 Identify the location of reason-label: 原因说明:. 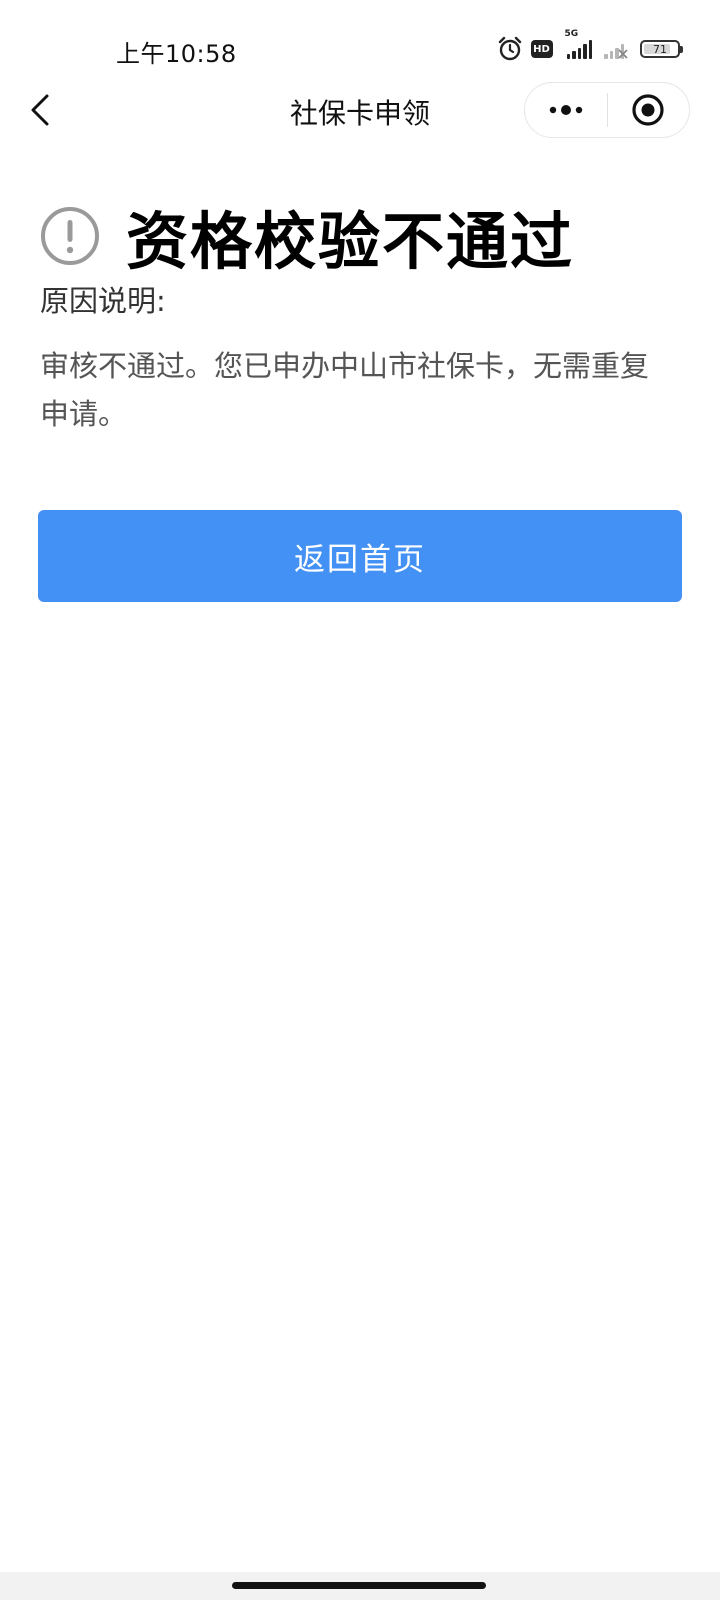
(103, 301).